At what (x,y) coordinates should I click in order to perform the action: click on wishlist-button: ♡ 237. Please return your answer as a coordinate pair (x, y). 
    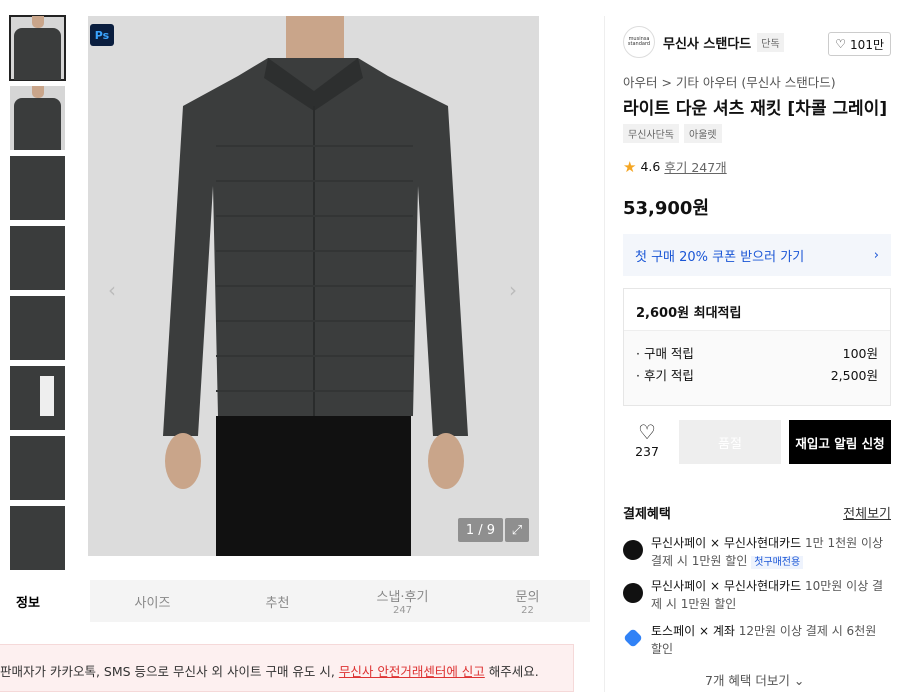
    Looking at the image, I should click on (647, 439).